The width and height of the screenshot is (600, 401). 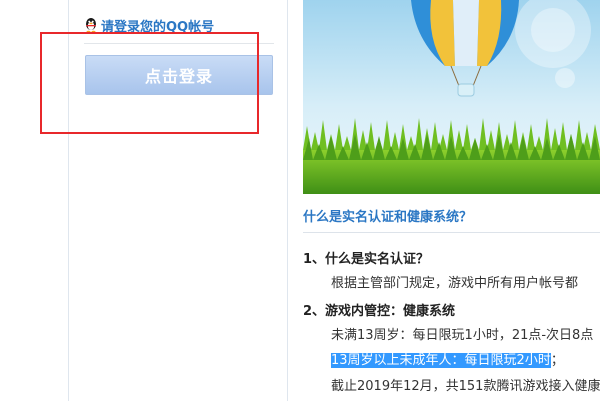 What do you see at coordinates (441, 360) in the screenshot?
I see `selected-text: 13周岁以上未成年人：每日限玩2小时` at bounding box center [441, 360].